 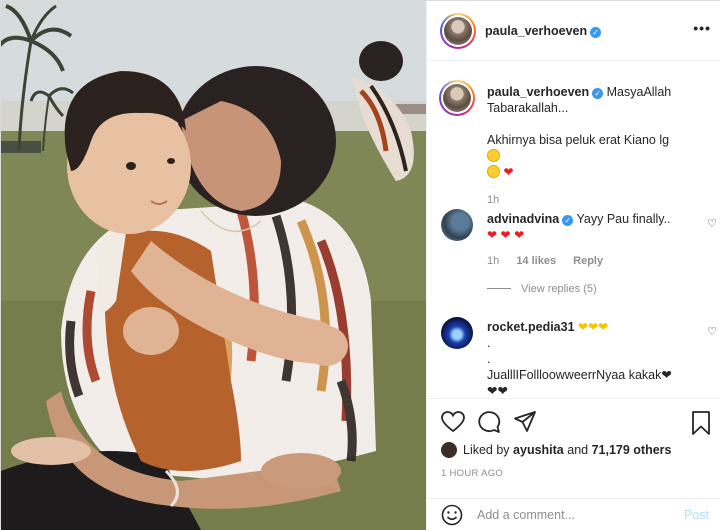 What do you see at coordinates (666, 375) in the screenshot?
I see `black-heart-emoji: ❤` at bounding box center [666, 375].